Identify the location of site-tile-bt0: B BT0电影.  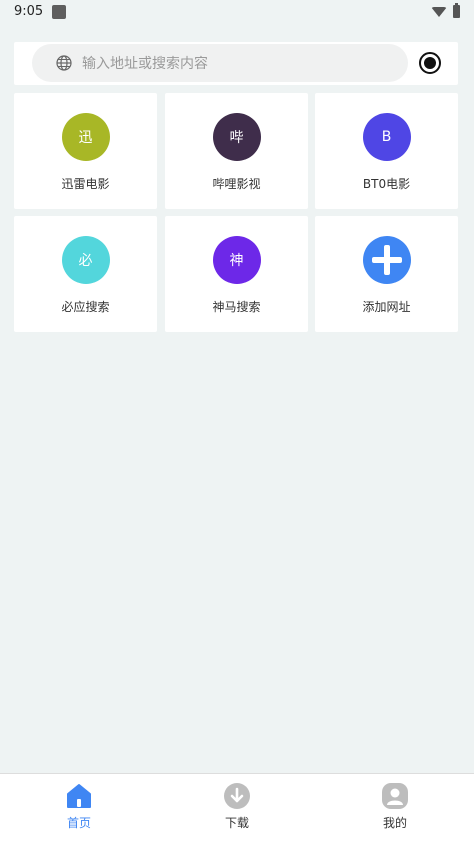
(386, 151).